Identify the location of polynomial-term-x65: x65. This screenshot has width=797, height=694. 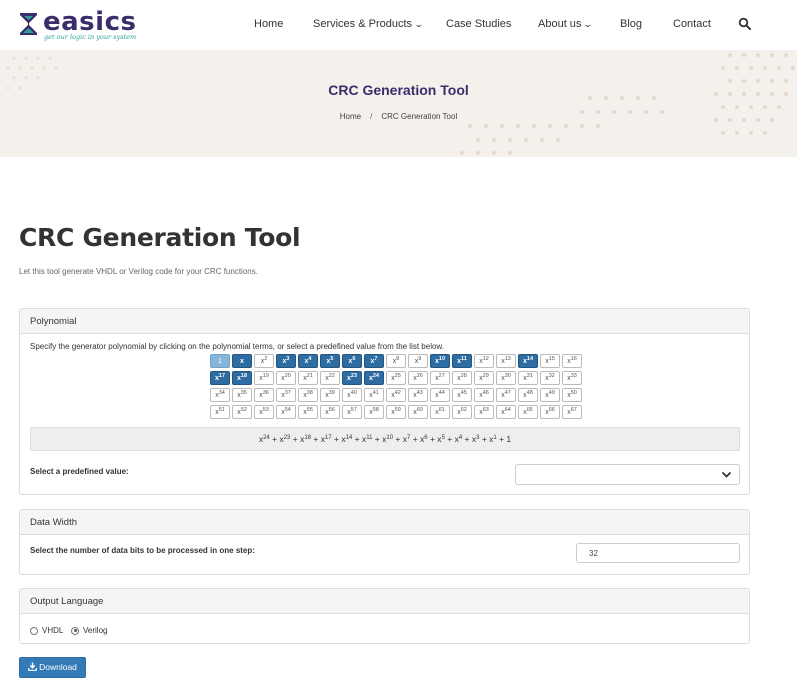
(528, 412).